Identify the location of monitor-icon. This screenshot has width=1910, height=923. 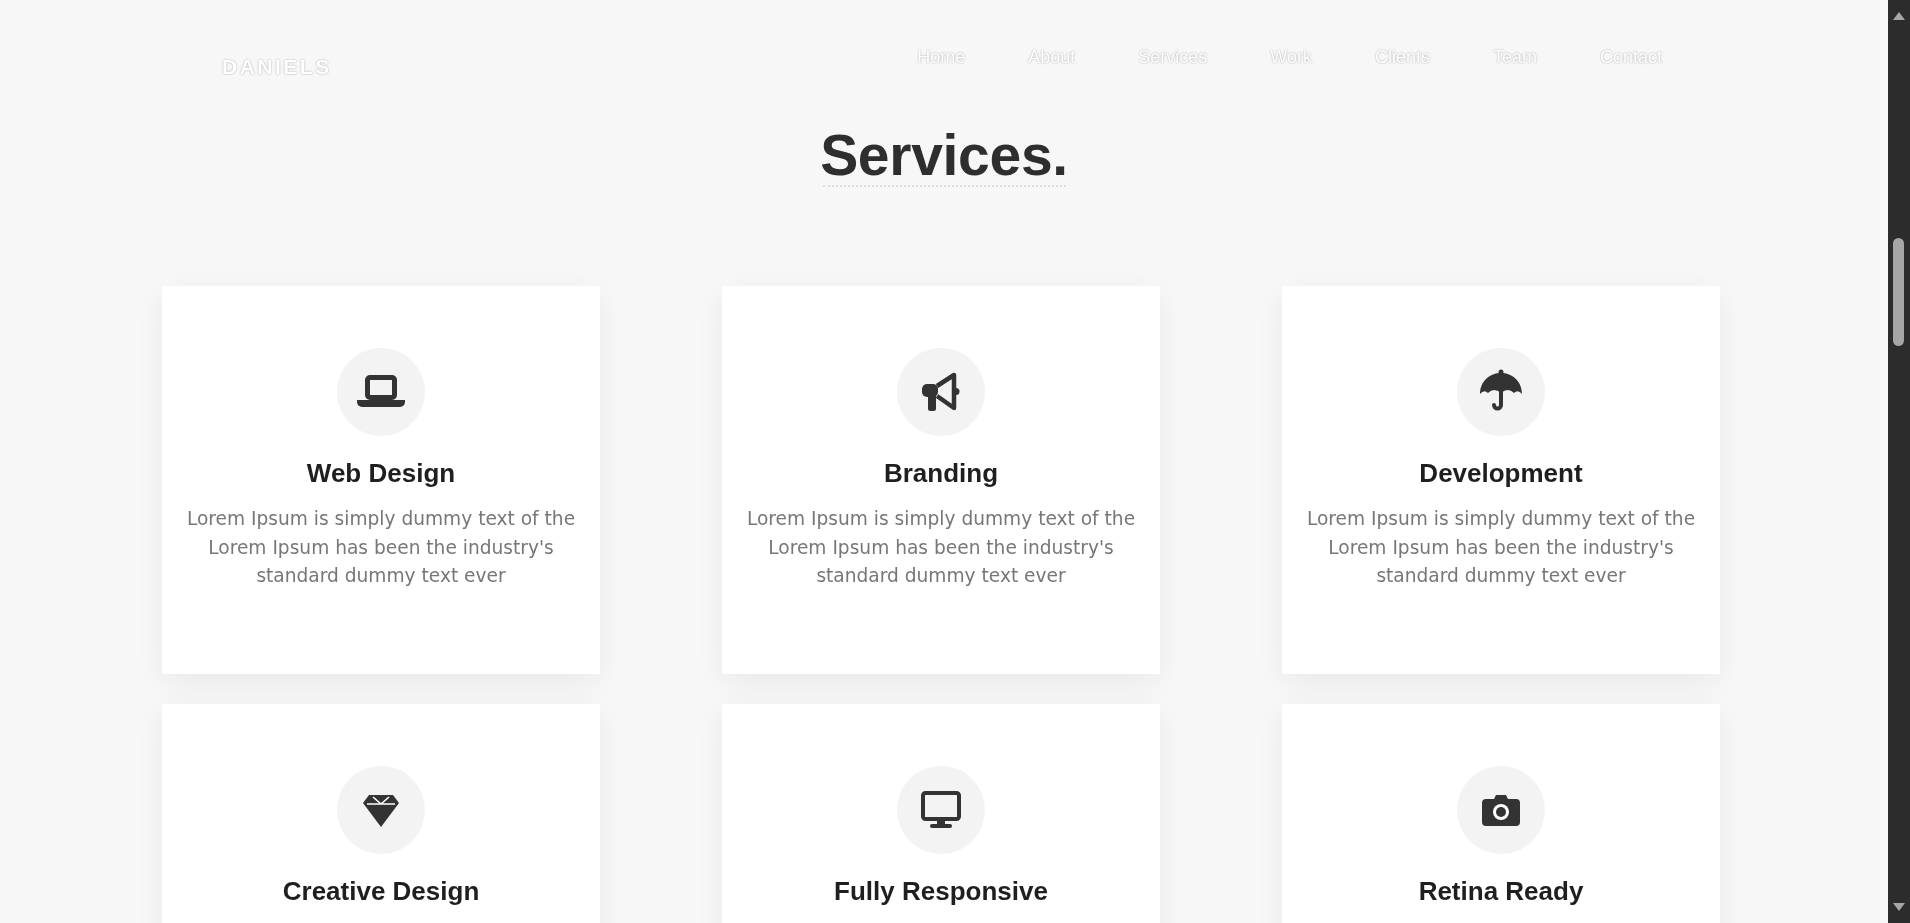
(941, 810).